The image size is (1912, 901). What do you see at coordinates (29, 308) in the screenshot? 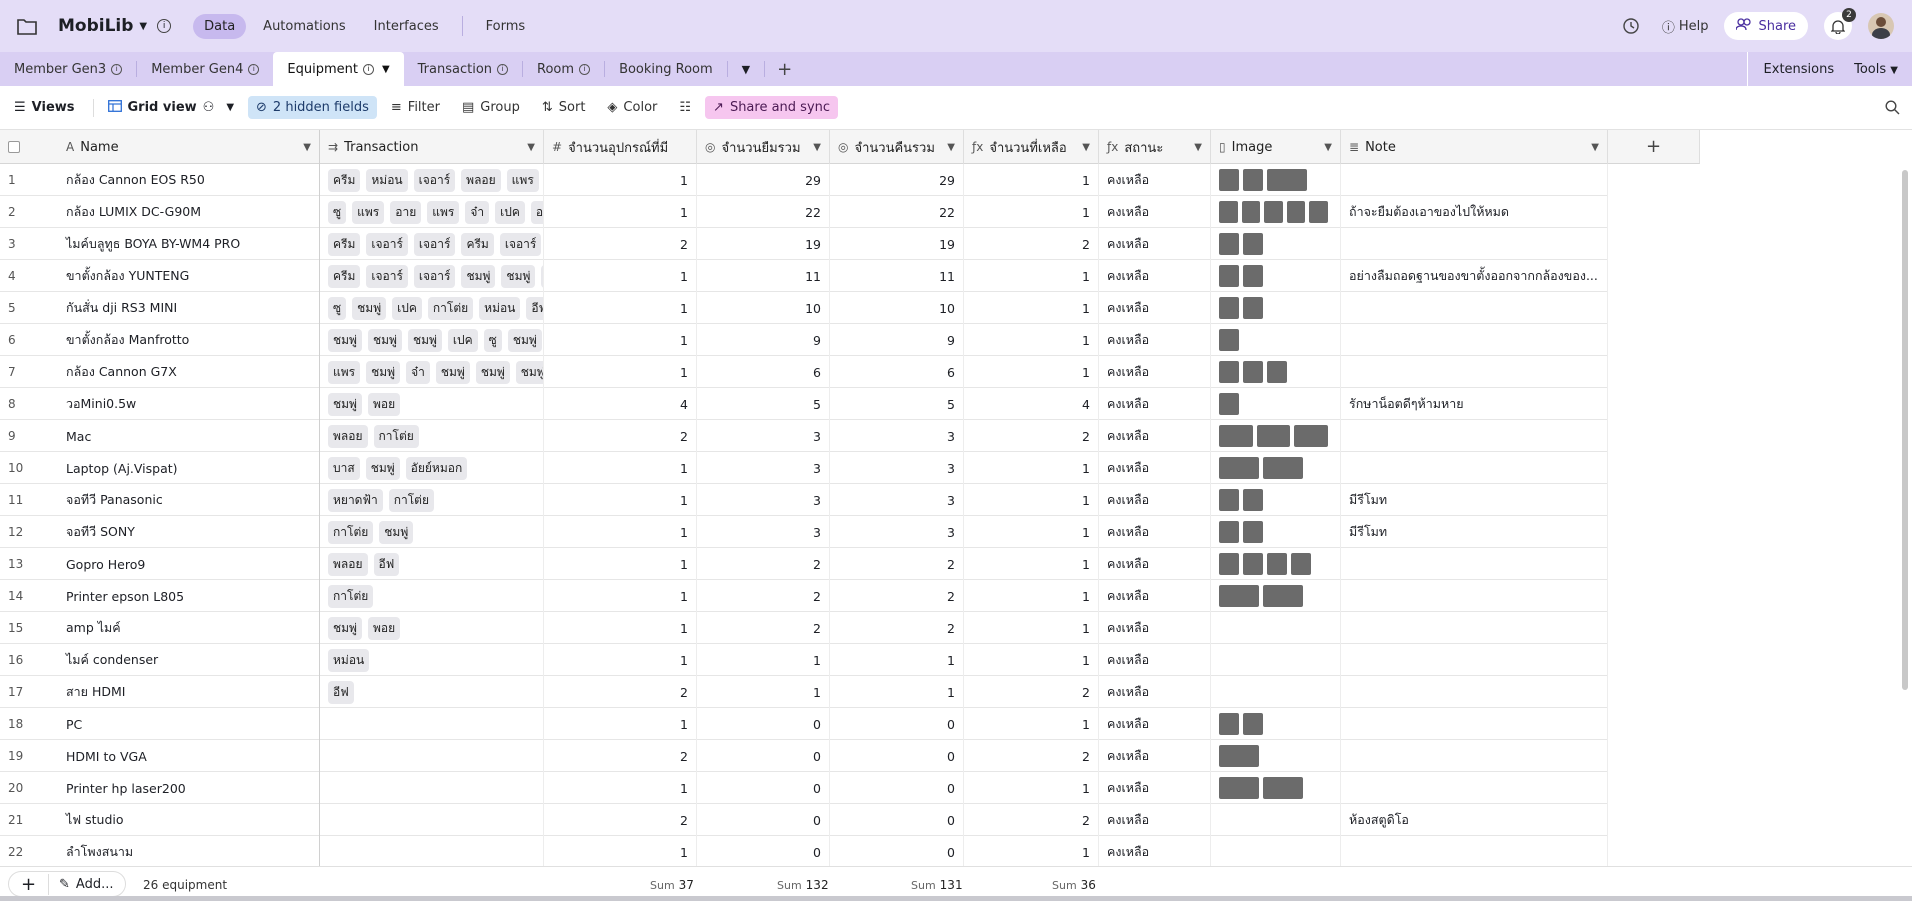
I see `row-number: 5` at bounding box center [29, 308].